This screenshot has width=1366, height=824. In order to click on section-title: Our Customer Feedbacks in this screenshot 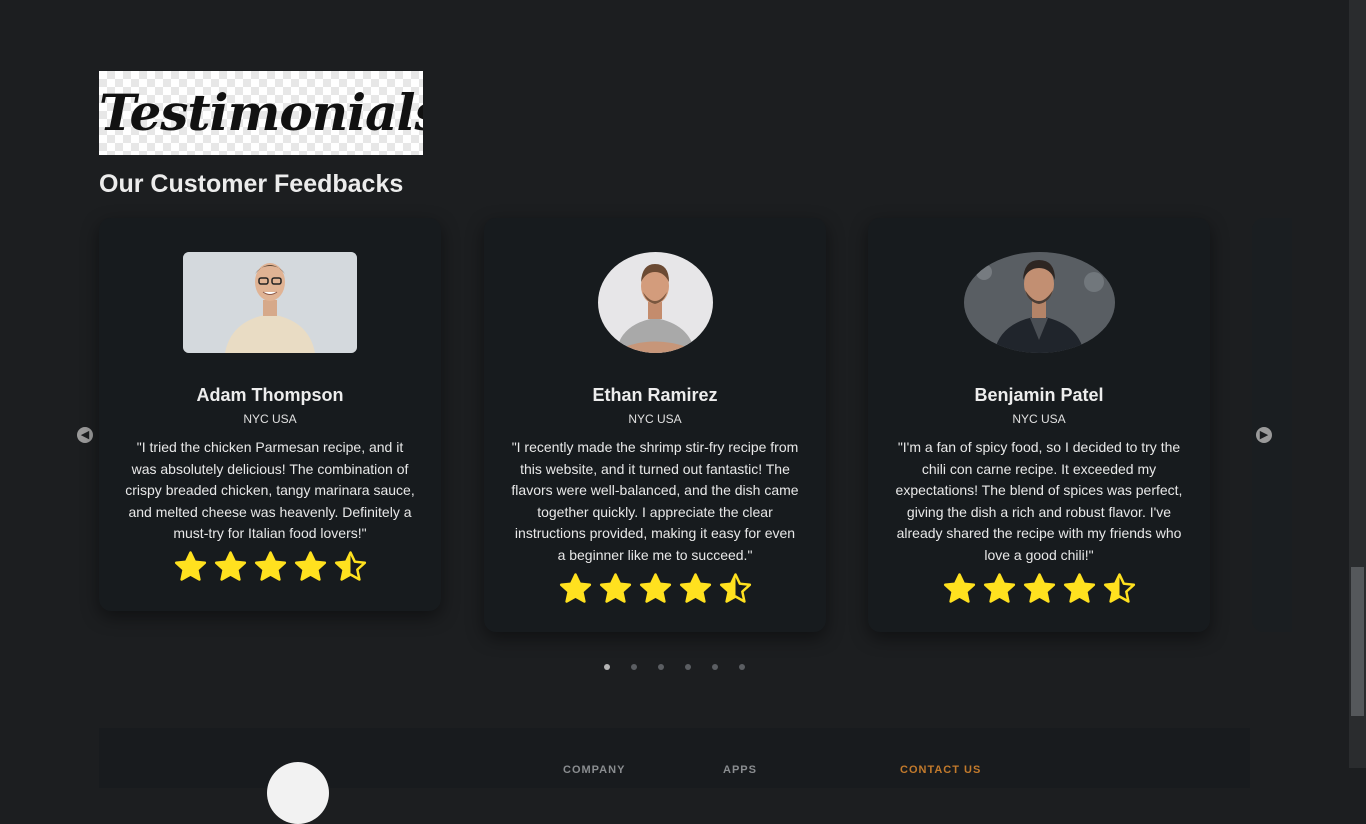, I will do `click(251, 184)`.